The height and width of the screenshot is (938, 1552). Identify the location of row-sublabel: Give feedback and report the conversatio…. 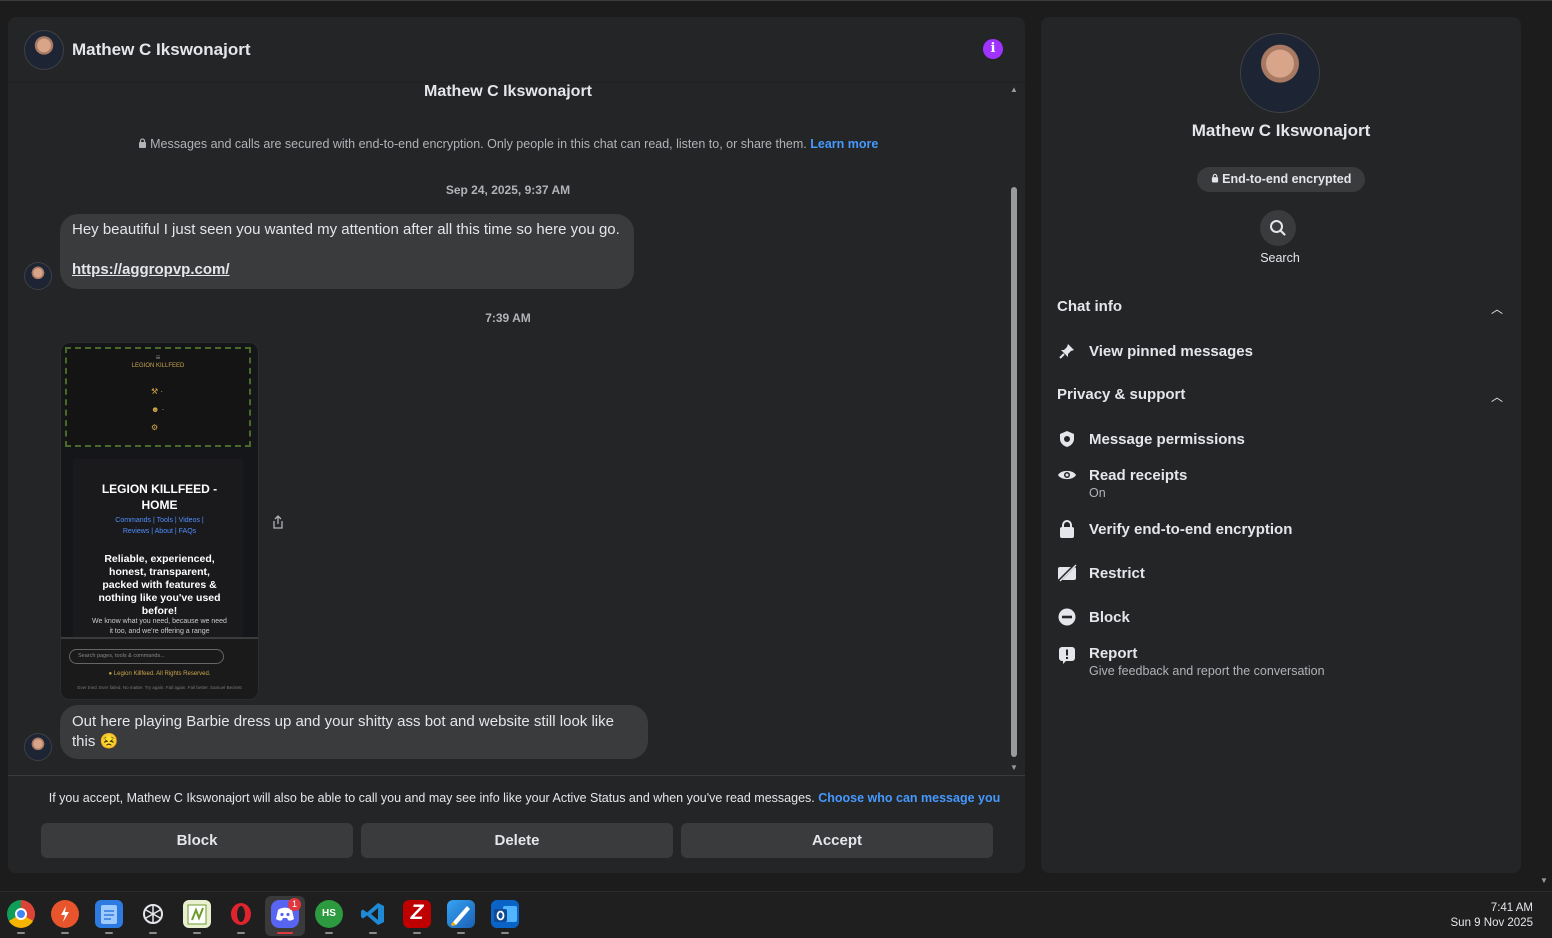
(1207, 671).